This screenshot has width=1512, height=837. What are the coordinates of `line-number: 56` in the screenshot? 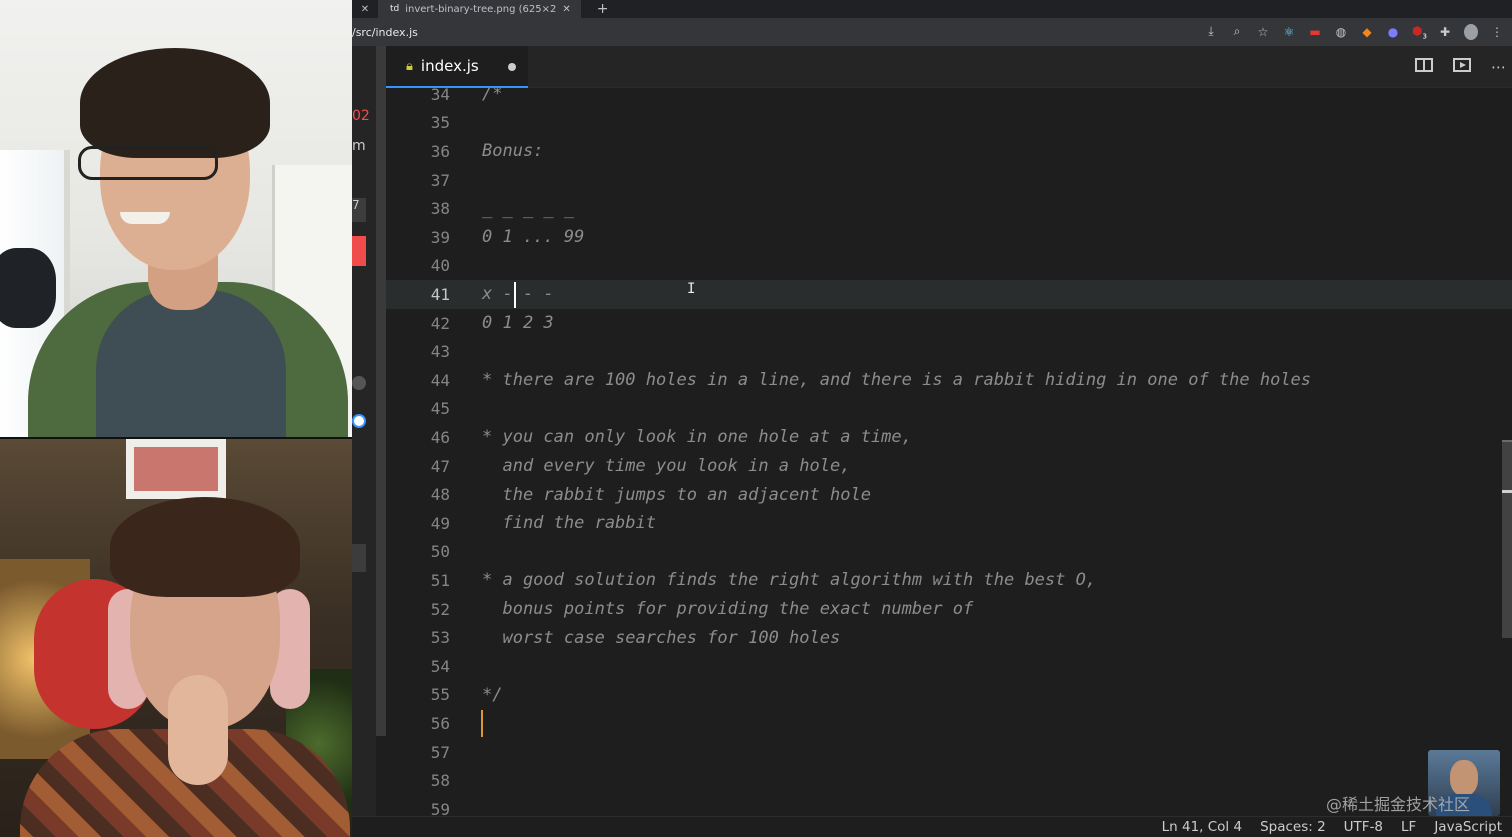 It's located at (440, 723).